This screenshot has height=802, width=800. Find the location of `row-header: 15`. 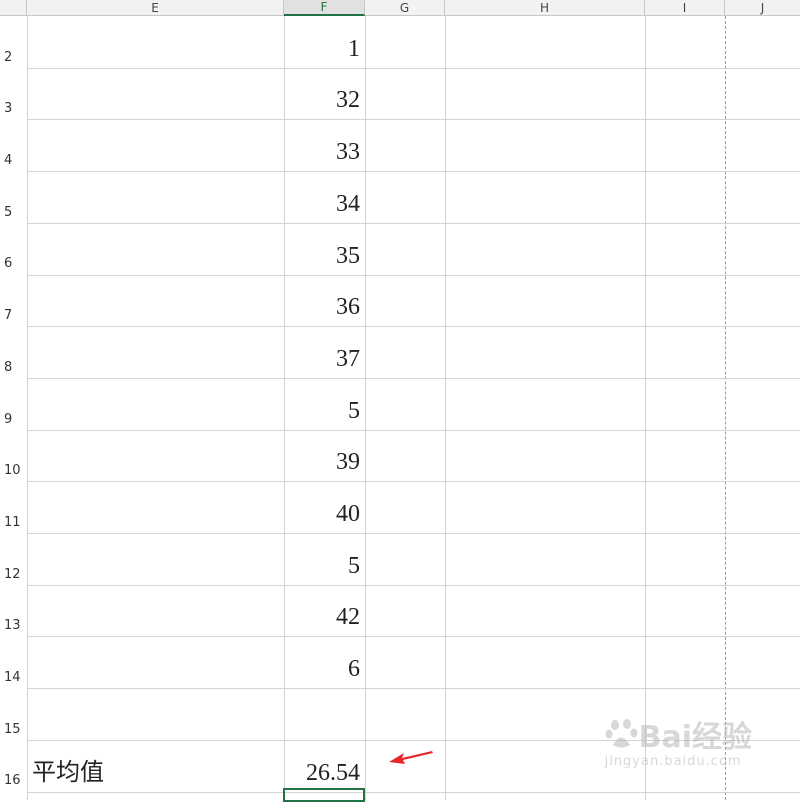

row-header: 15 is located at coordinates (13, 714).